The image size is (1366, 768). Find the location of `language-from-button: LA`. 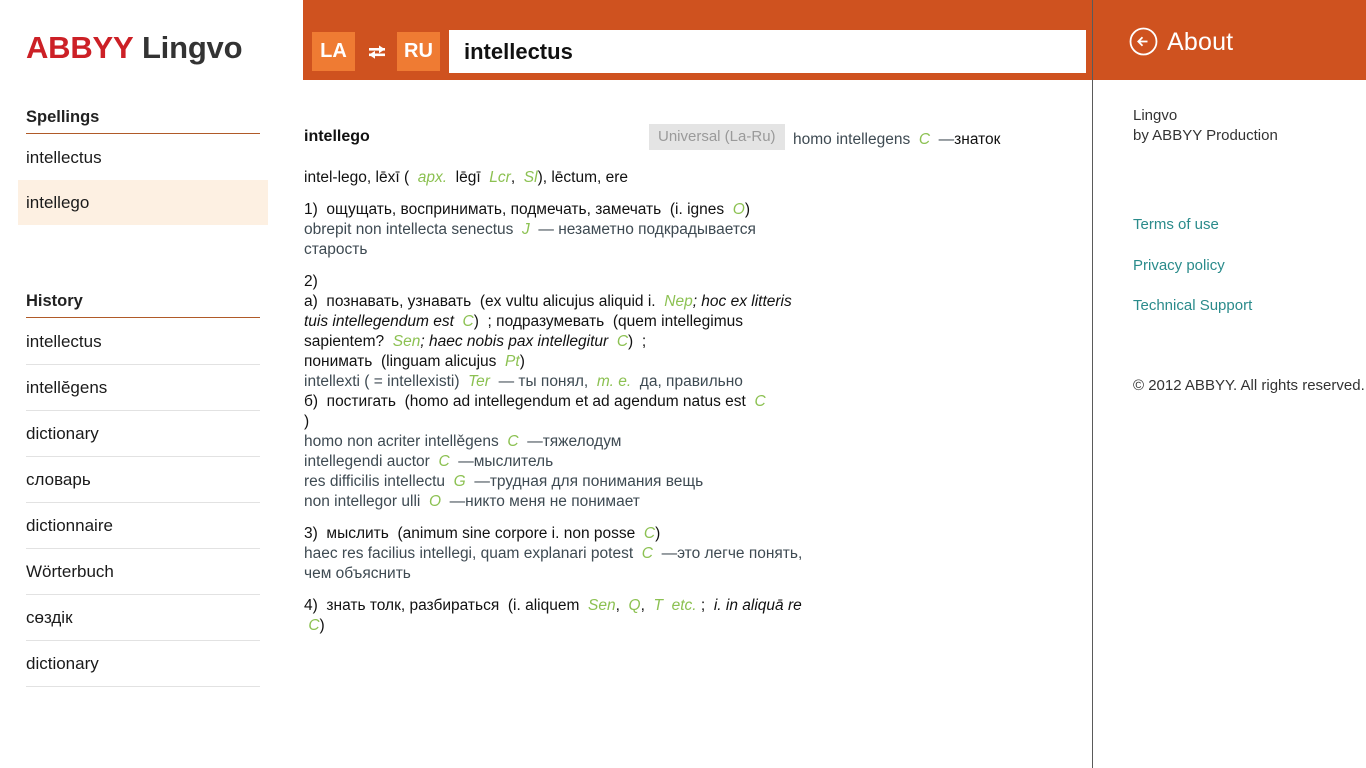

language-from-button: LA is located at coordinates (333, 51).